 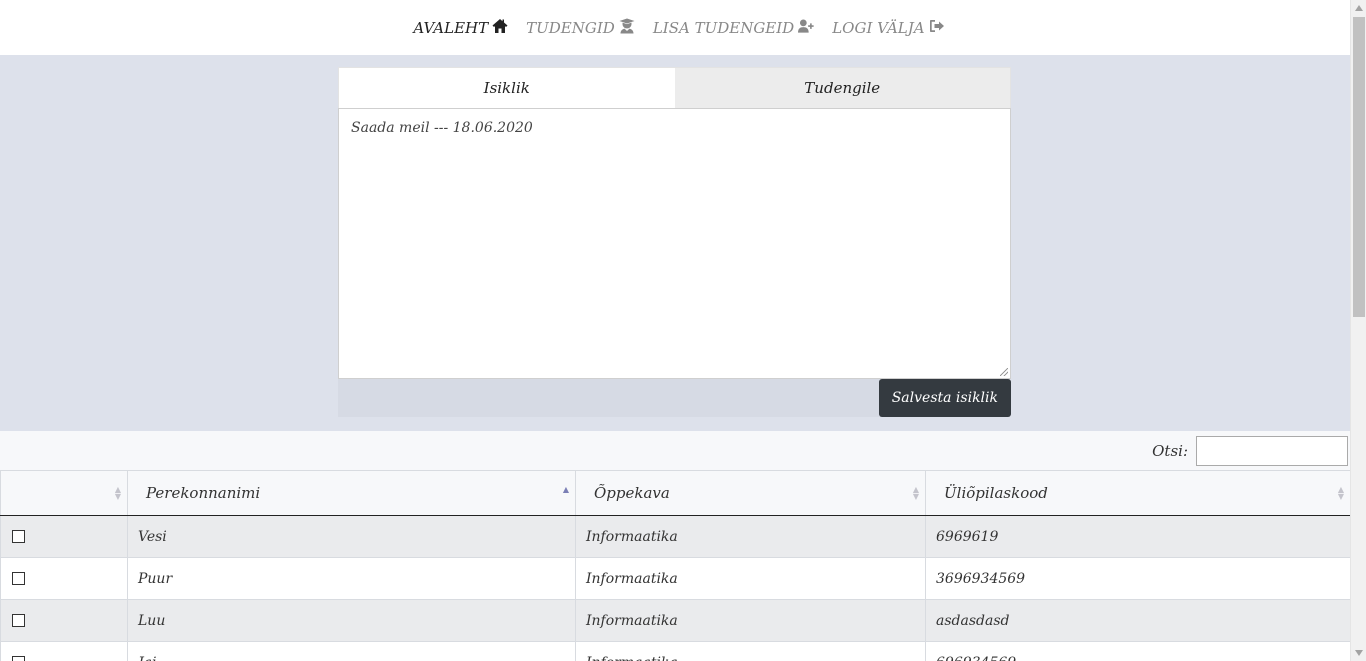 What do you see at coordinates (723, 27) in the screenshot?
I see `nav-item-label: LISA TUDENGEID` at bounding box center [723, 27].